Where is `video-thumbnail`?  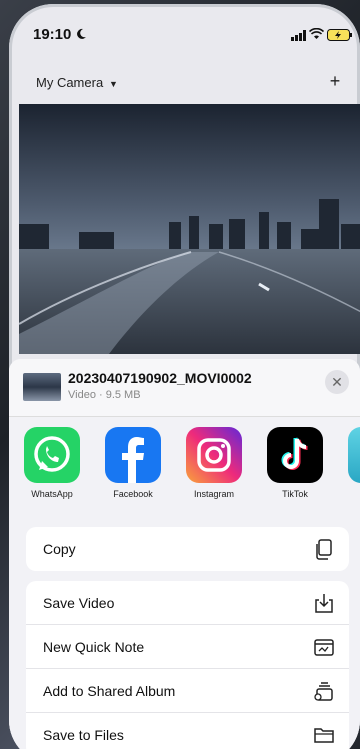
video-thumbnail is located at coordinates (42, 387).